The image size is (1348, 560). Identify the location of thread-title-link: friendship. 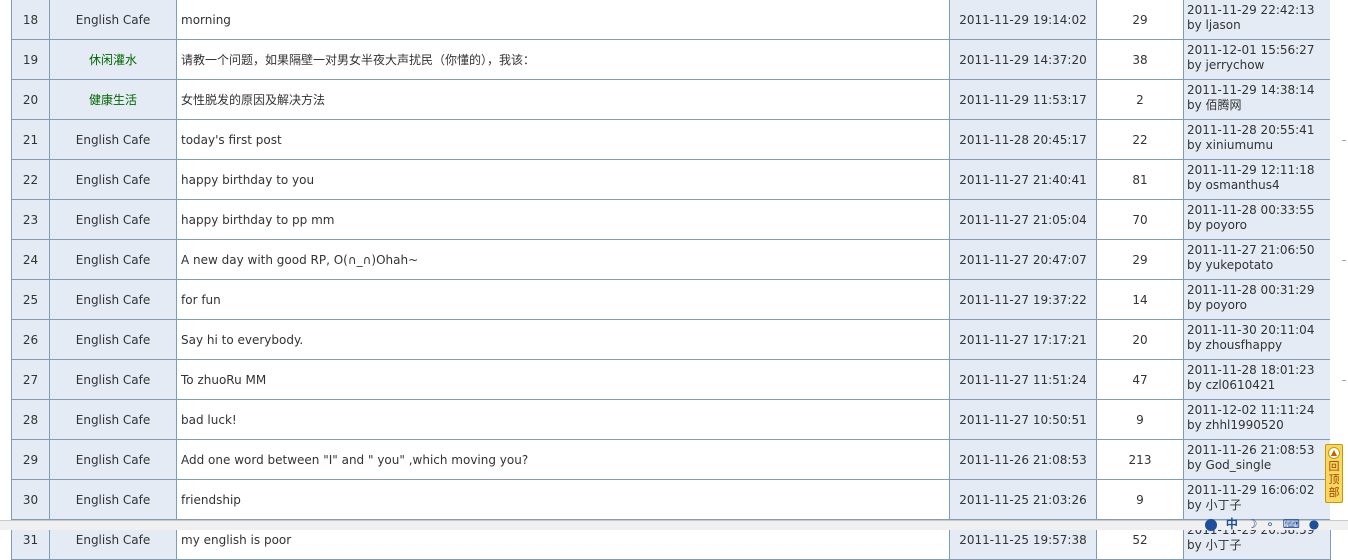
(563, 499).